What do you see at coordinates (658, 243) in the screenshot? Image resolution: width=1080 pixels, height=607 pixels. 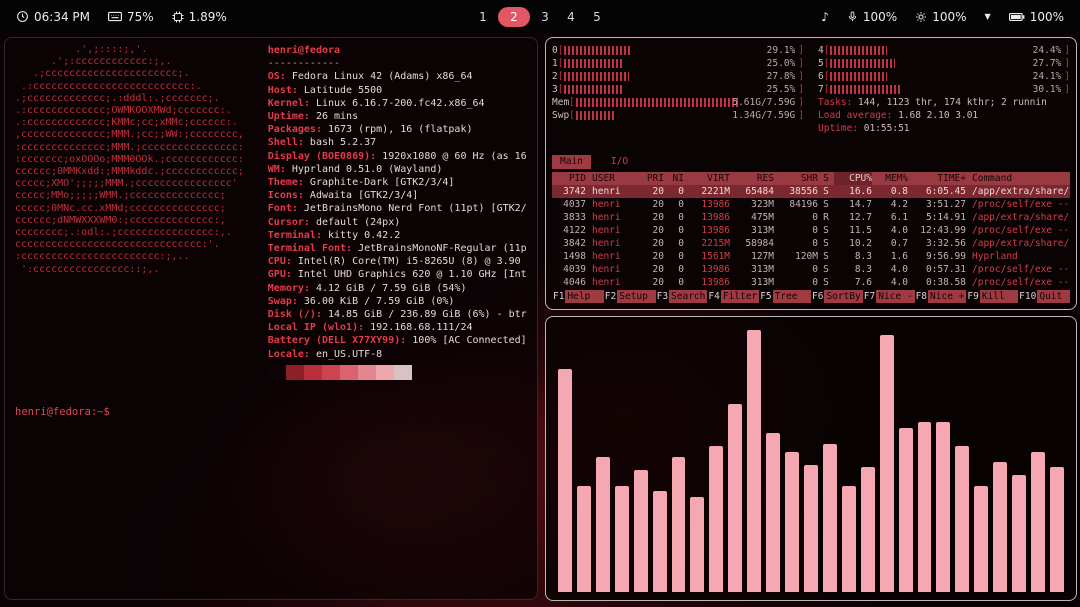 I see `cell: 20` at bounding box center [658, 243].